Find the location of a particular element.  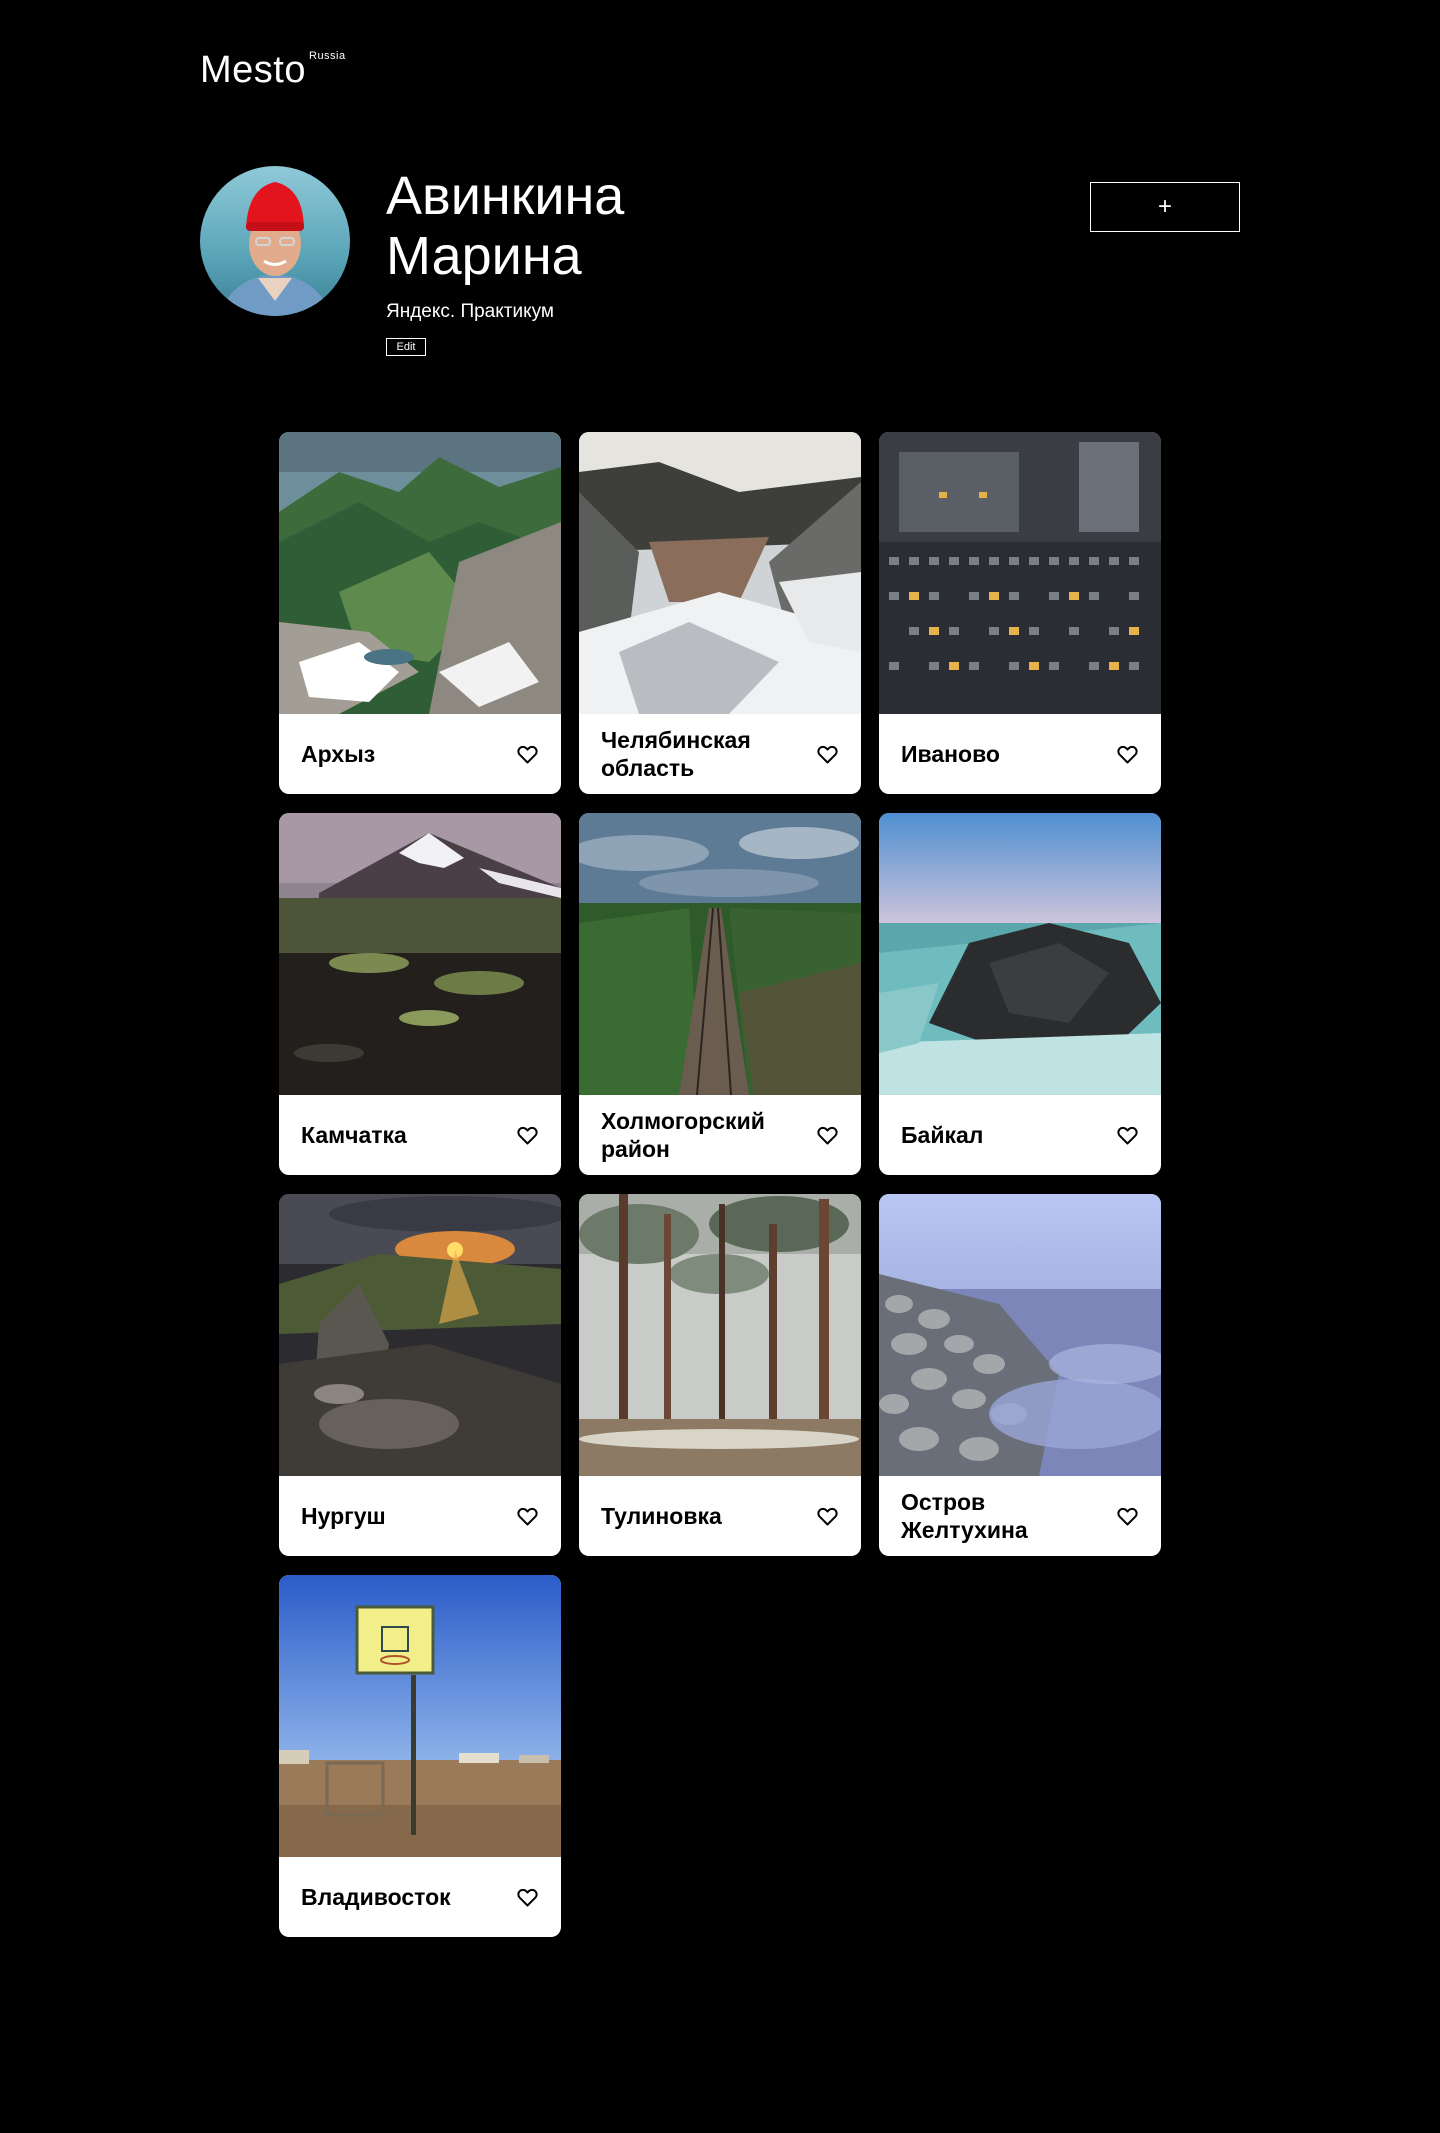

card: Байкал is located at coordinates (1020, 994).